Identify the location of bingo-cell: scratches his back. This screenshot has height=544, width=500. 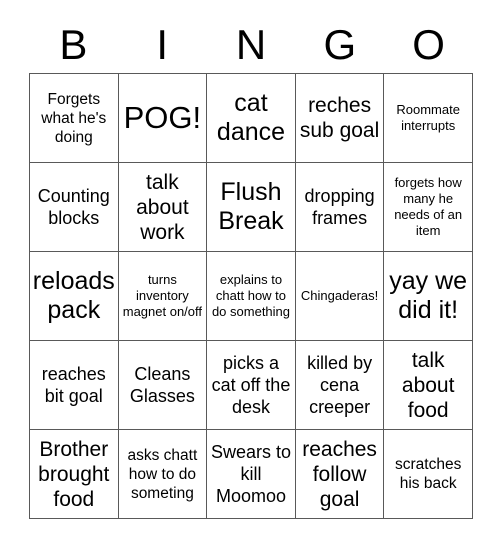
(428, 474).